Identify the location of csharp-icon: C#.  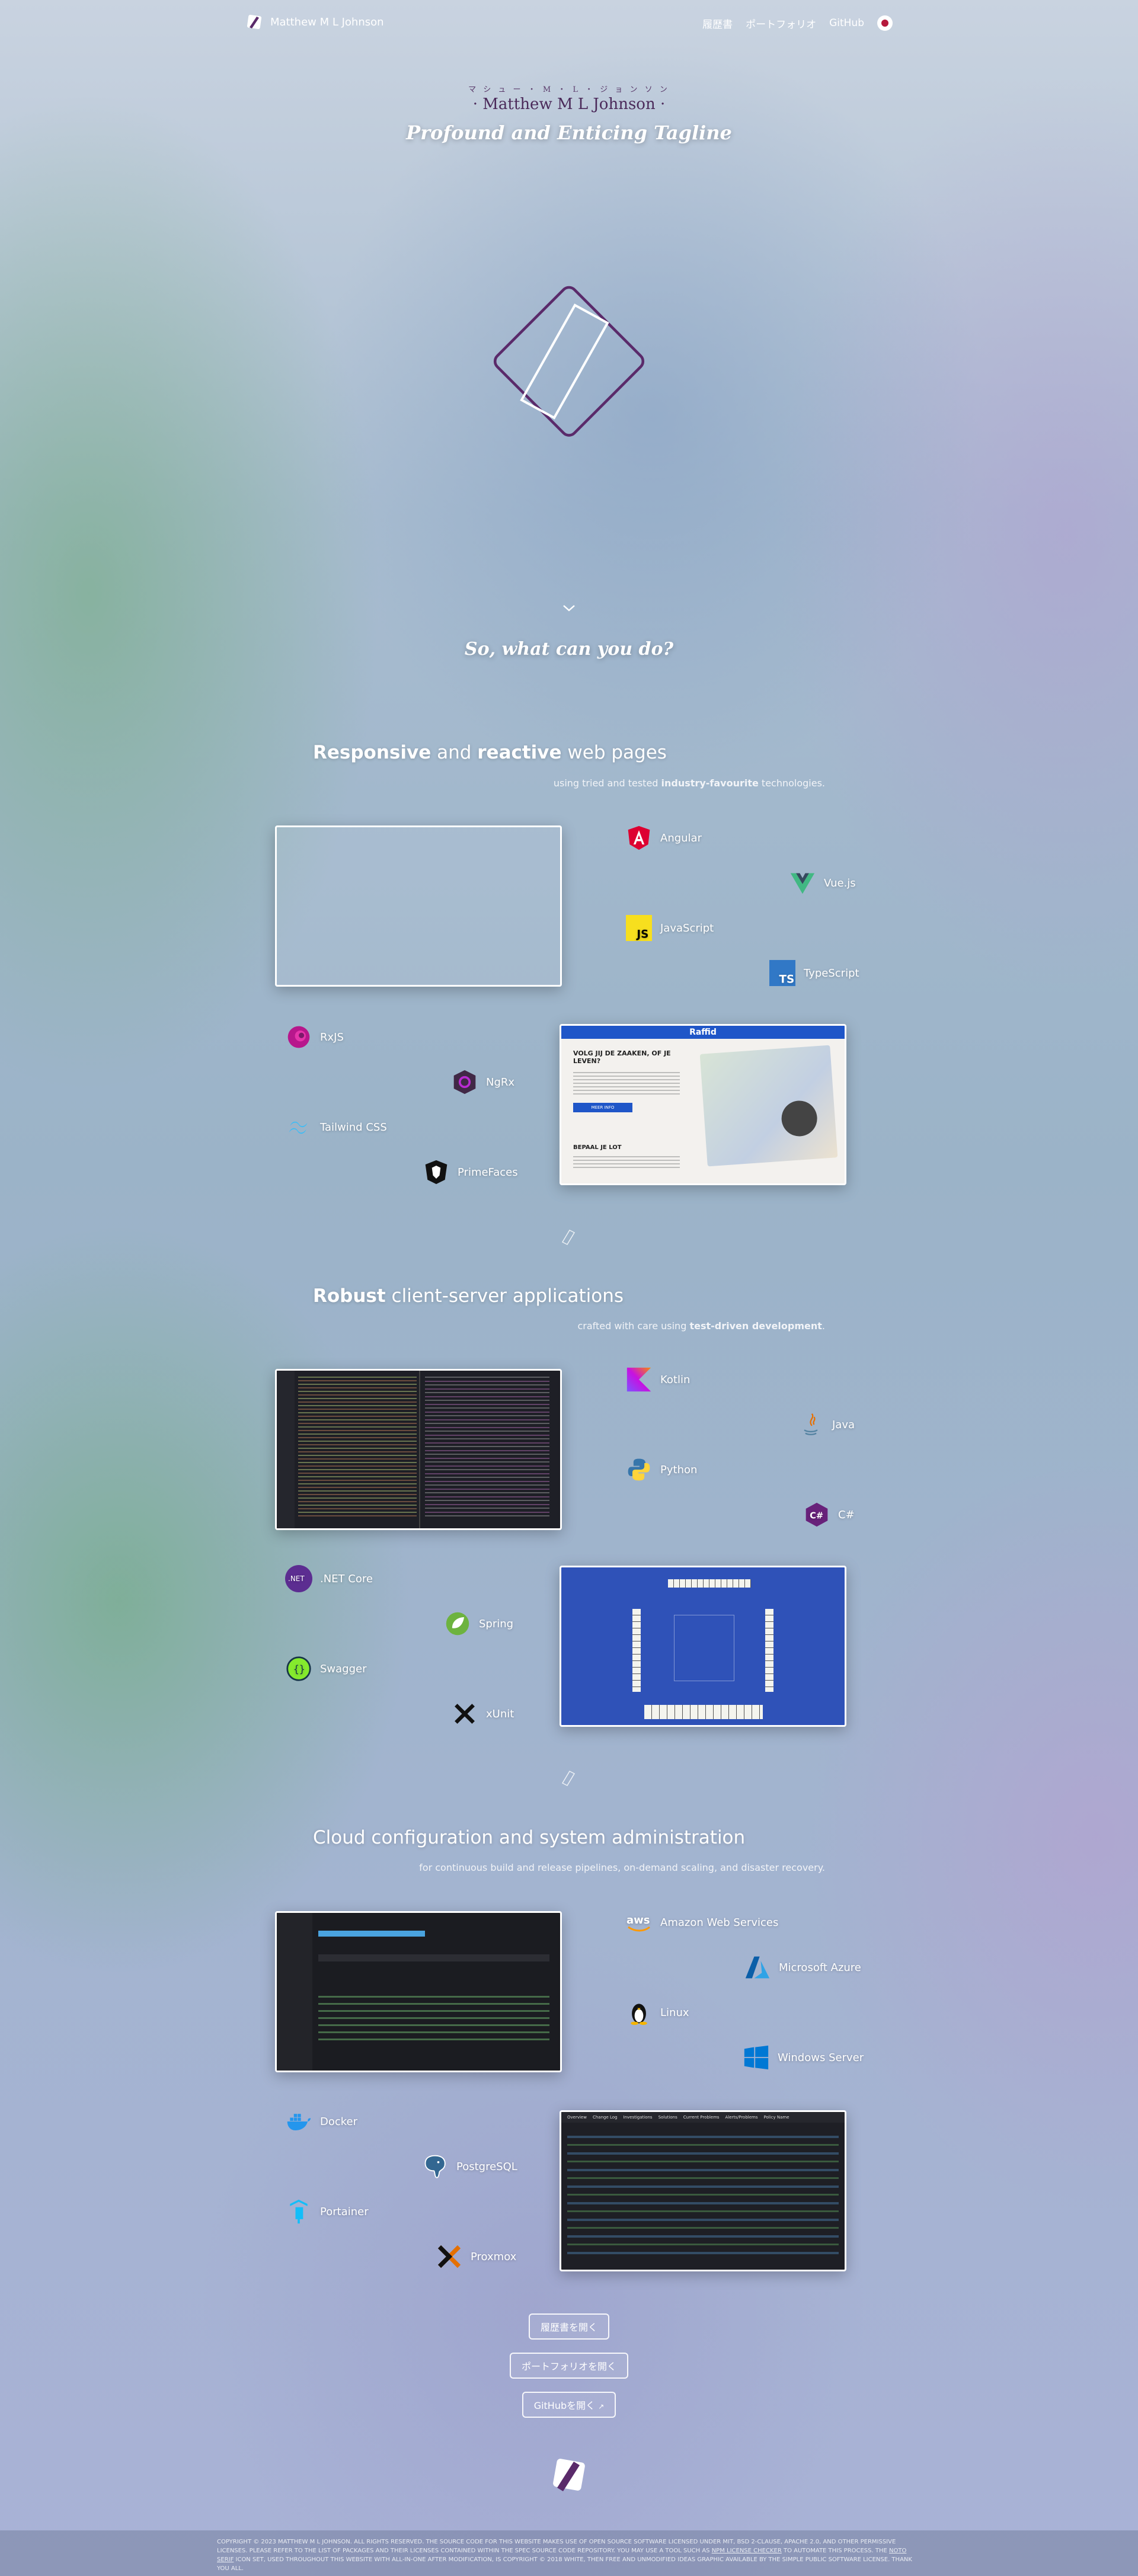
(817, 1514).